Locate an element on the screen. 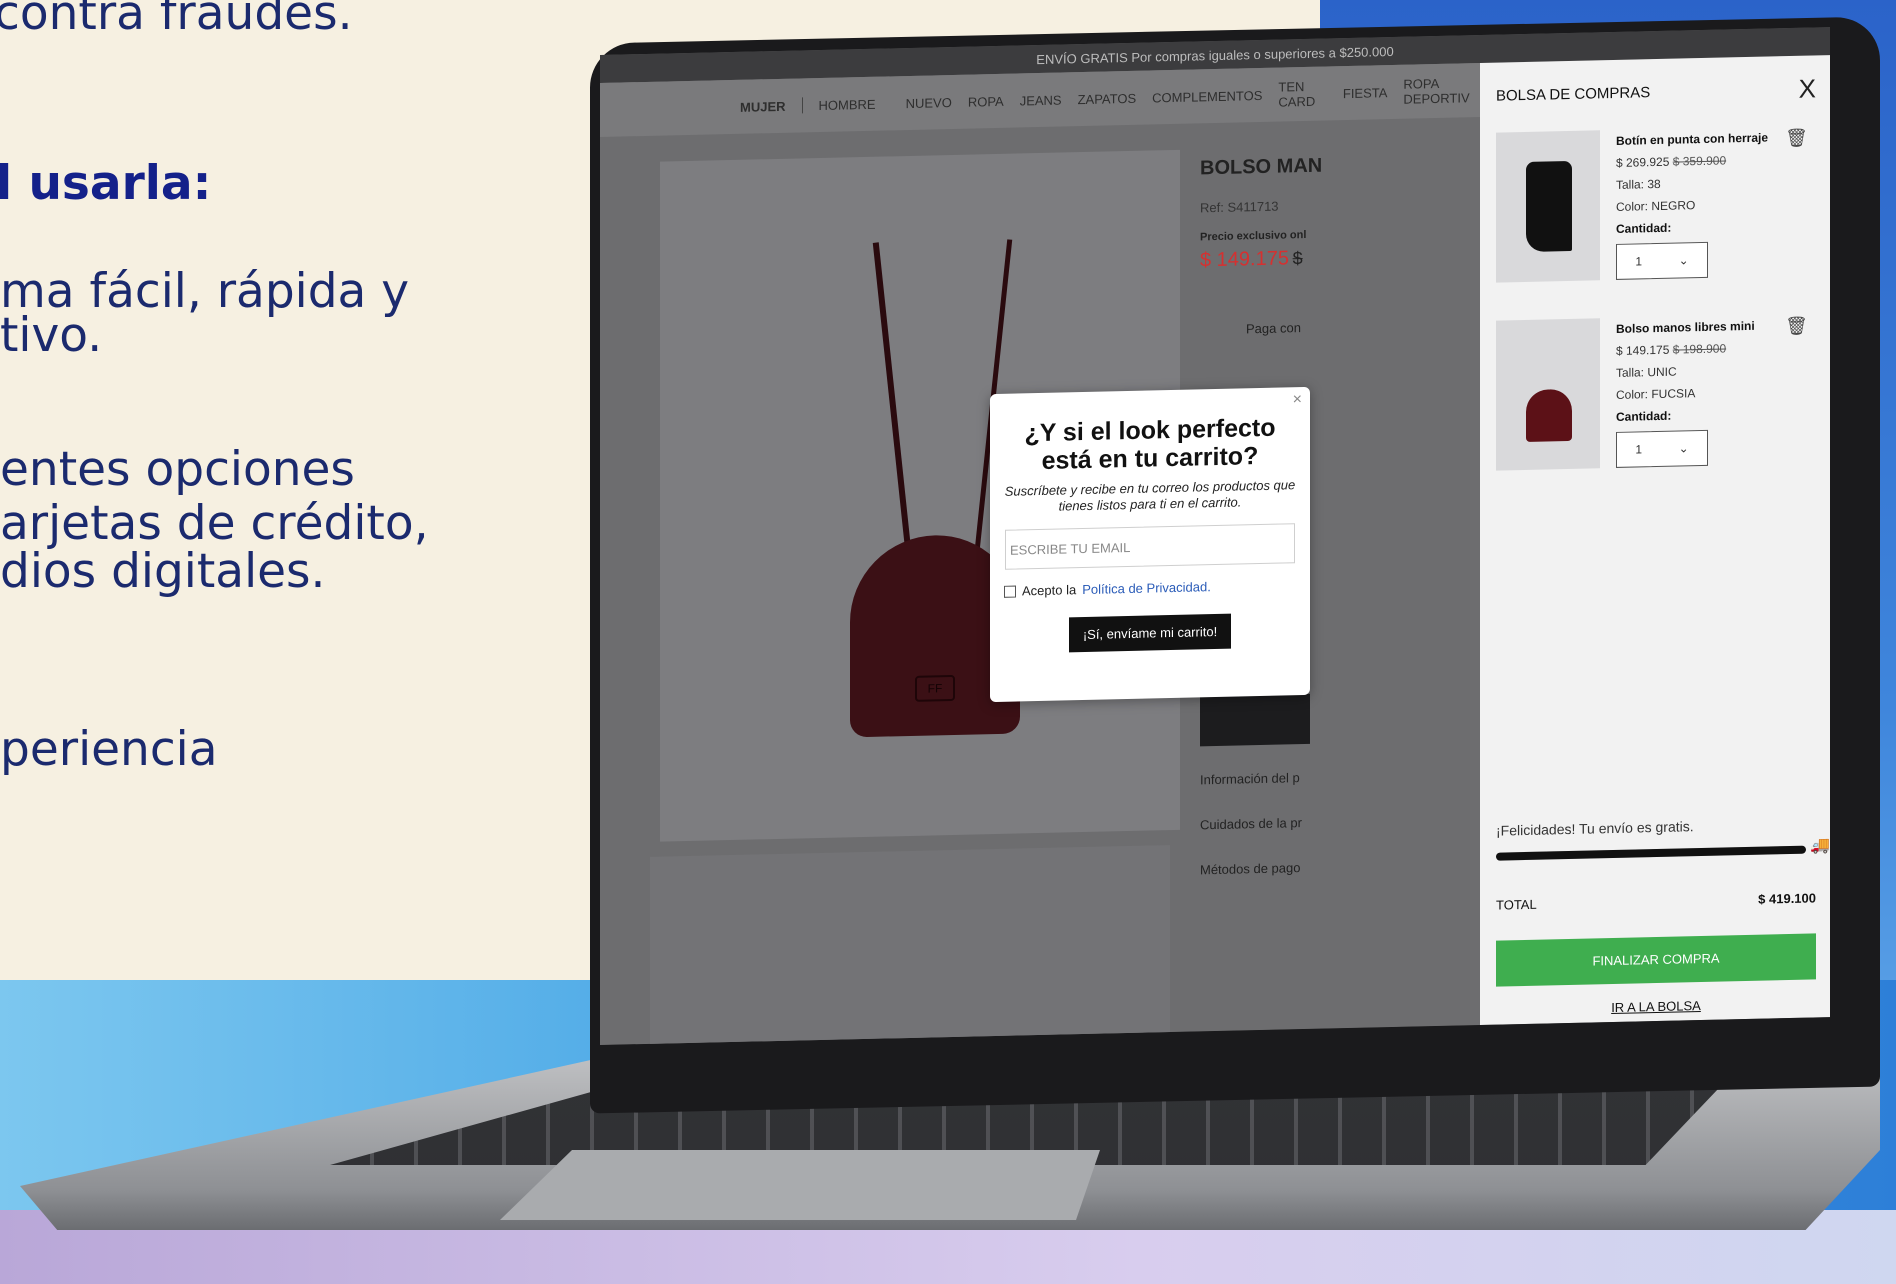  nav-separator is located at coordinates (802, 105).